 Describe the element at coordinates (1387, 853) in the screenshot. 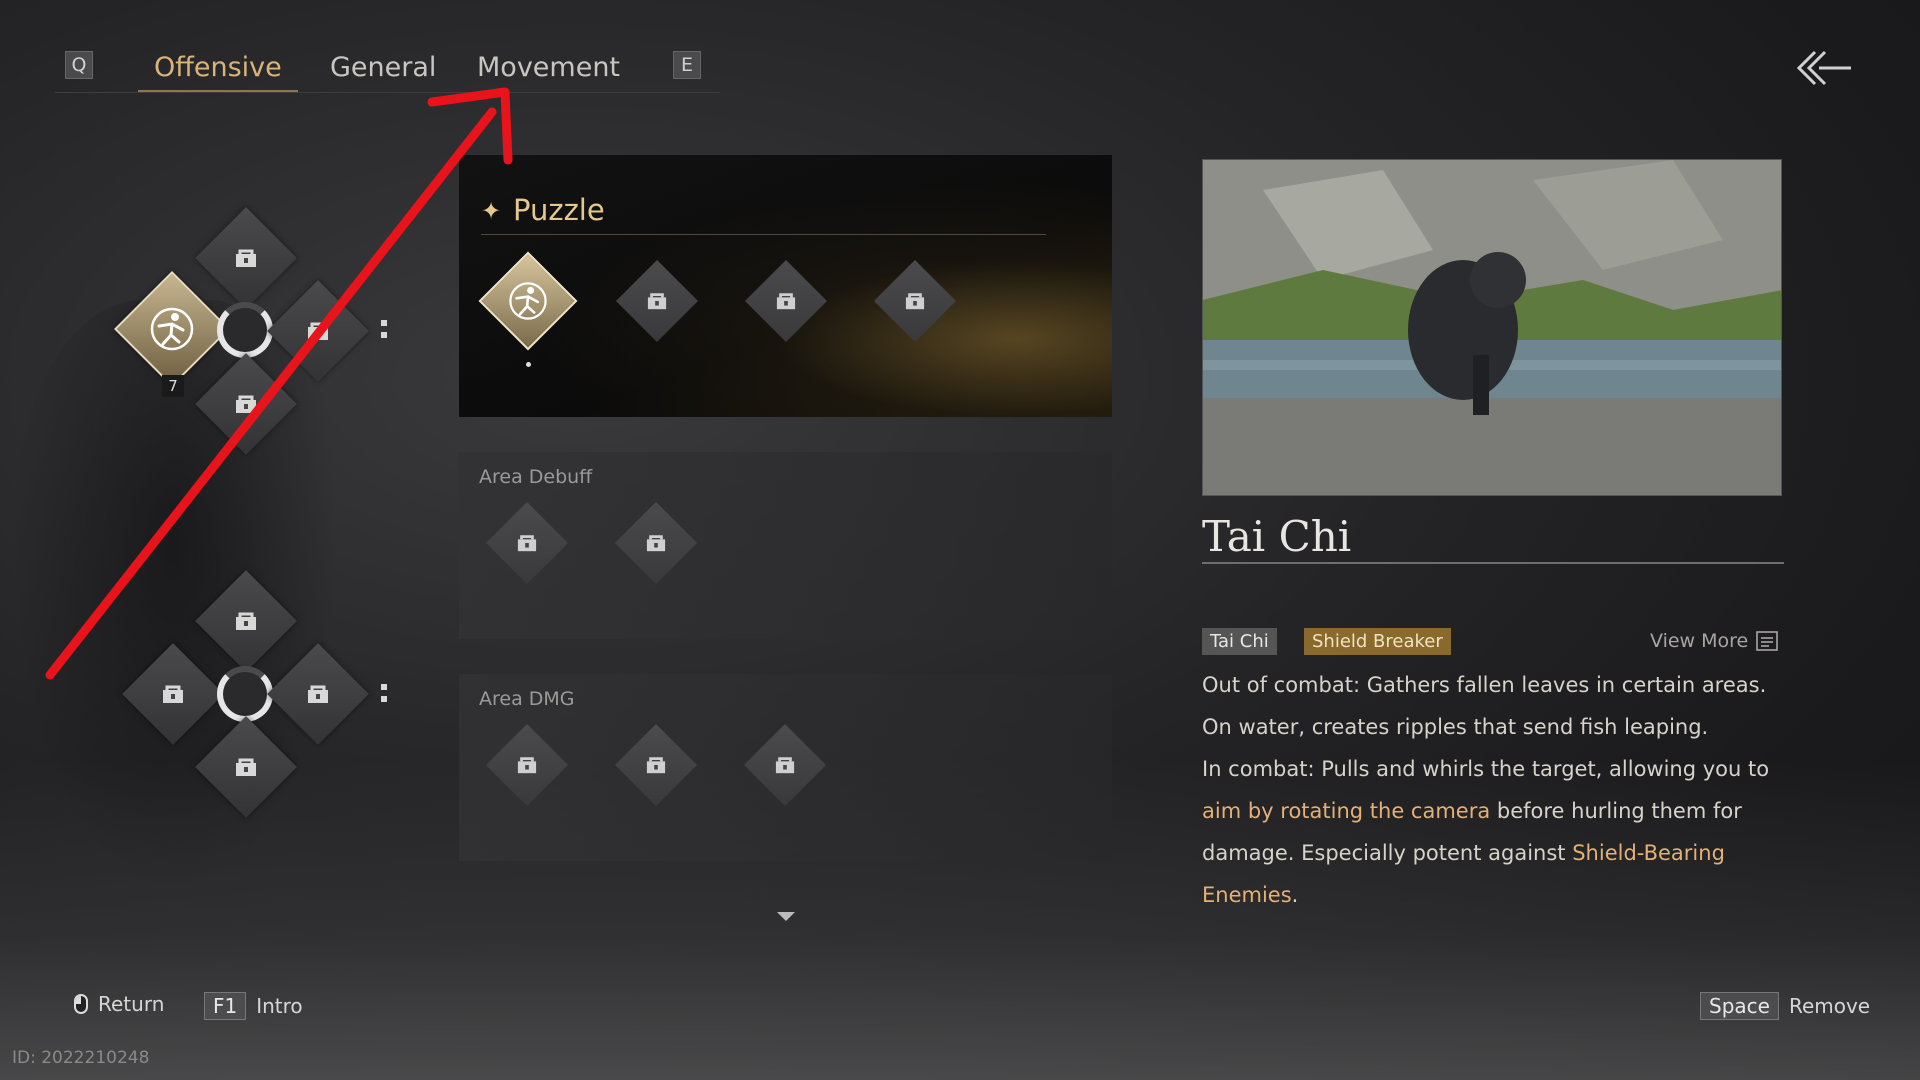

I see `desc-text: damage. Especially potent against` at that location.